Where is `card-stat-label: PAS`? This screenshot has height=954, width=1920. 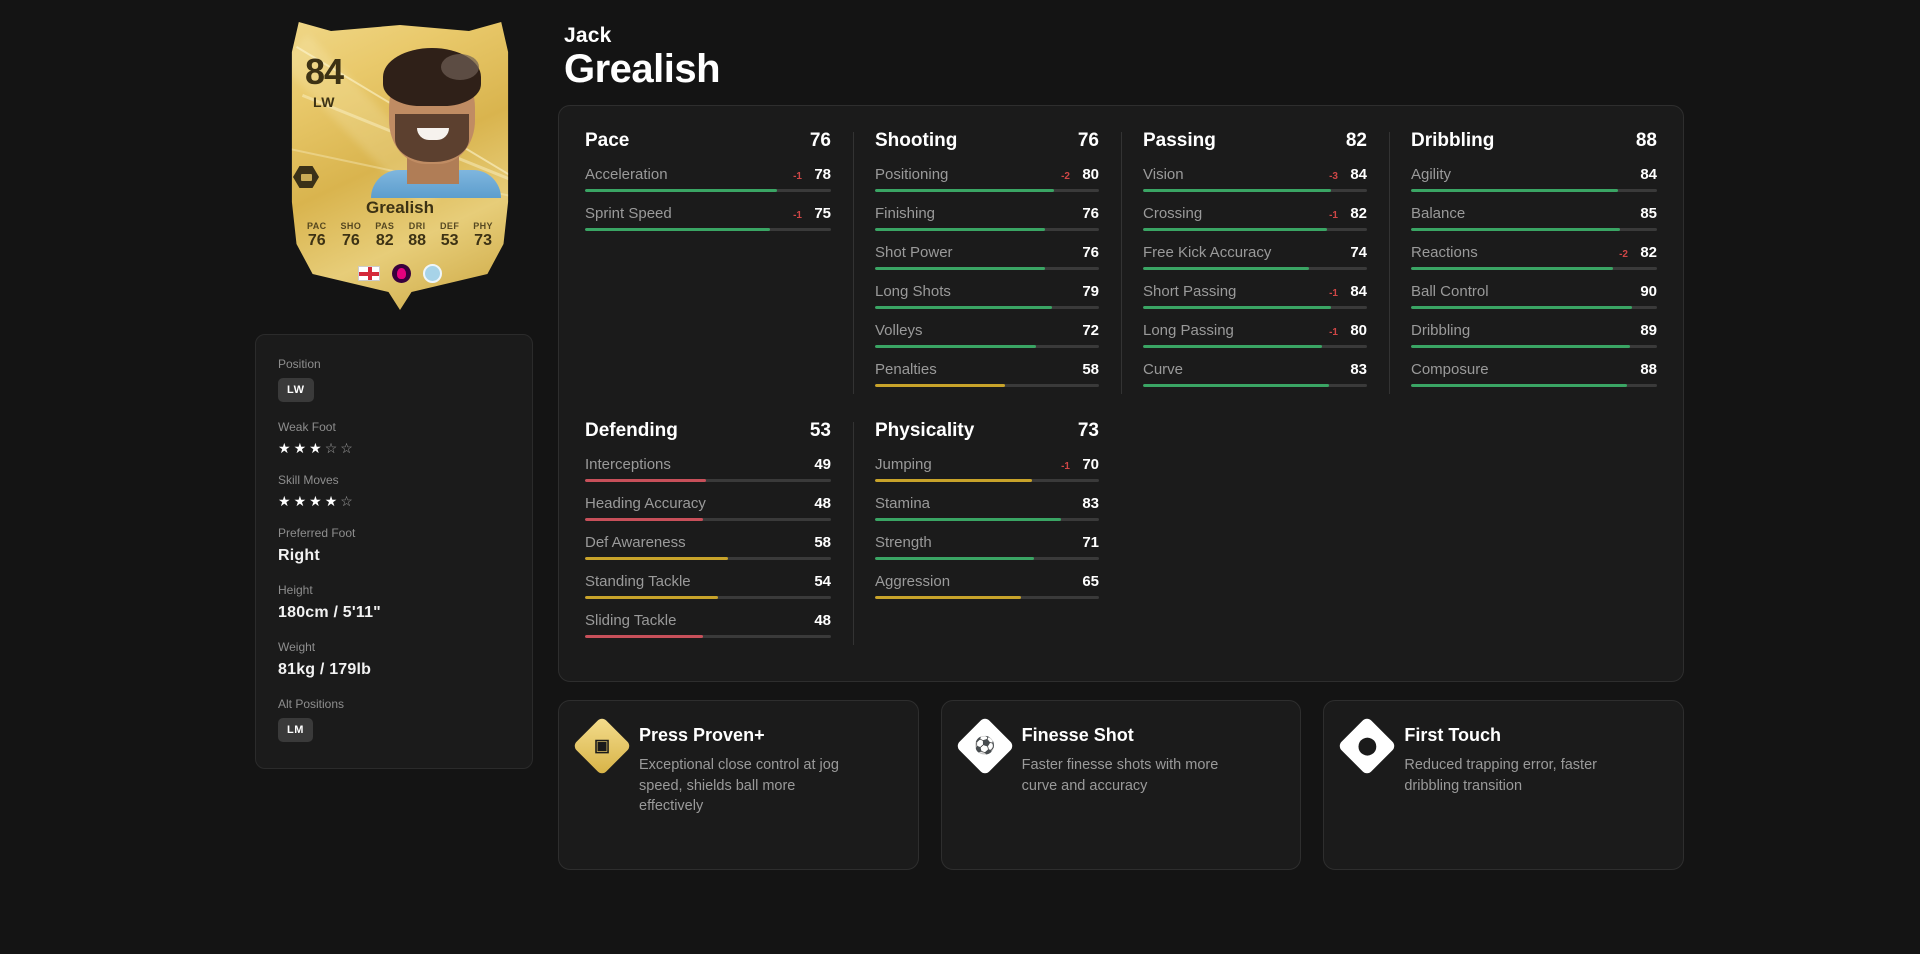 card-stat-label: PAS is located at coordinates (385, 226).